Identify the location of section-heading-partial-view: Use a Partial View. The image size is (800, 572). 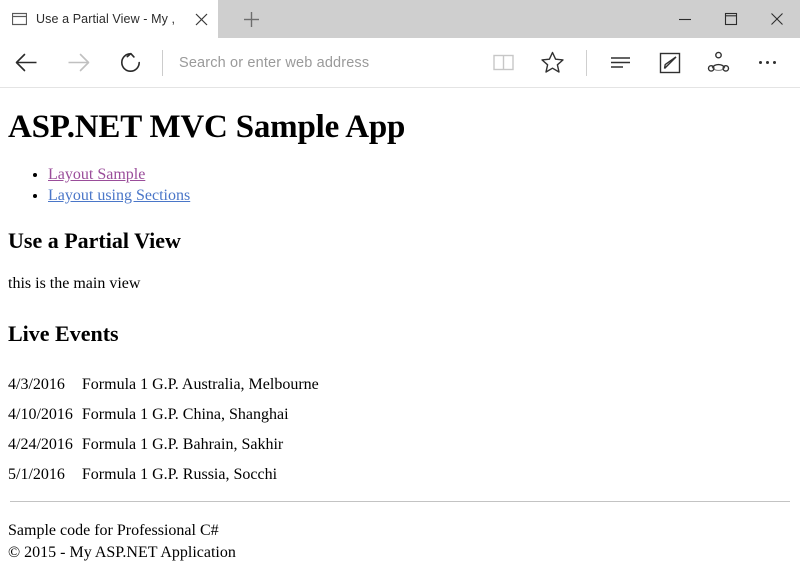
(94, 240).